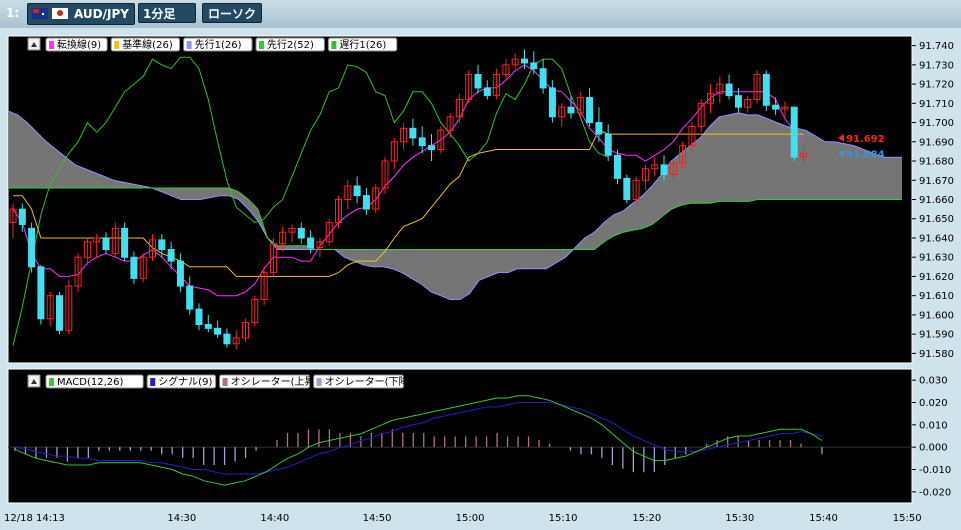 The image size is (961, 530). What do you see at coordinates (181, 518) in the screenshot?
I see `time-axis-label: 14:30` at bounding box center [181, 518].